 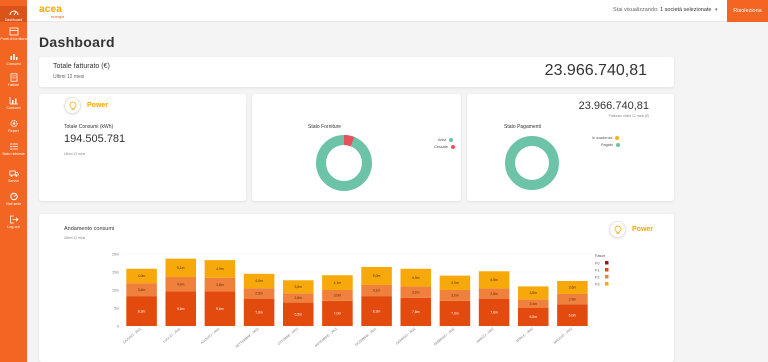 What do you see at coordinates (220, 285) in the screenshot?
I see `data-label: 3,8m` at bounding box center [220, 285].